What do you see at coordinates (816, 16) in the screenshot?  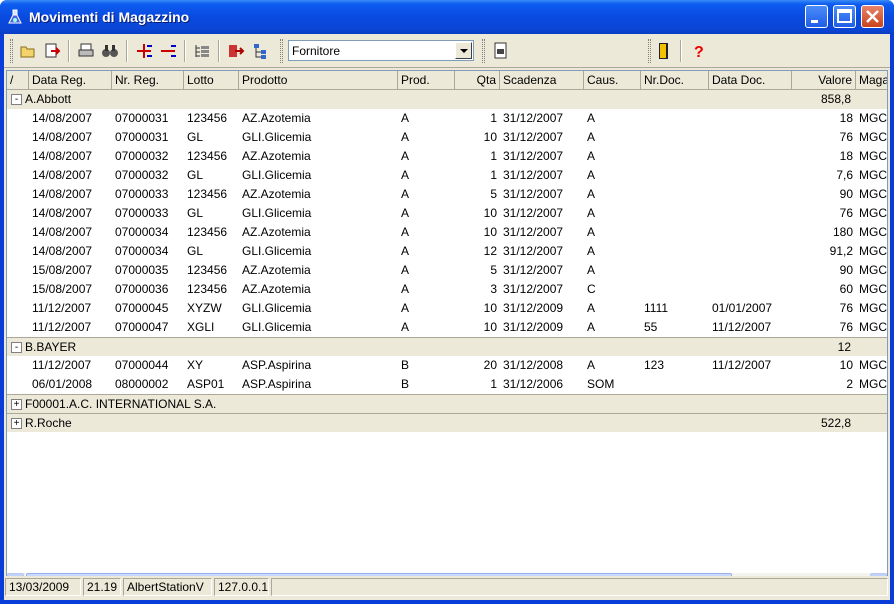 I see `minimize-button` at bounding box center [816, 16].